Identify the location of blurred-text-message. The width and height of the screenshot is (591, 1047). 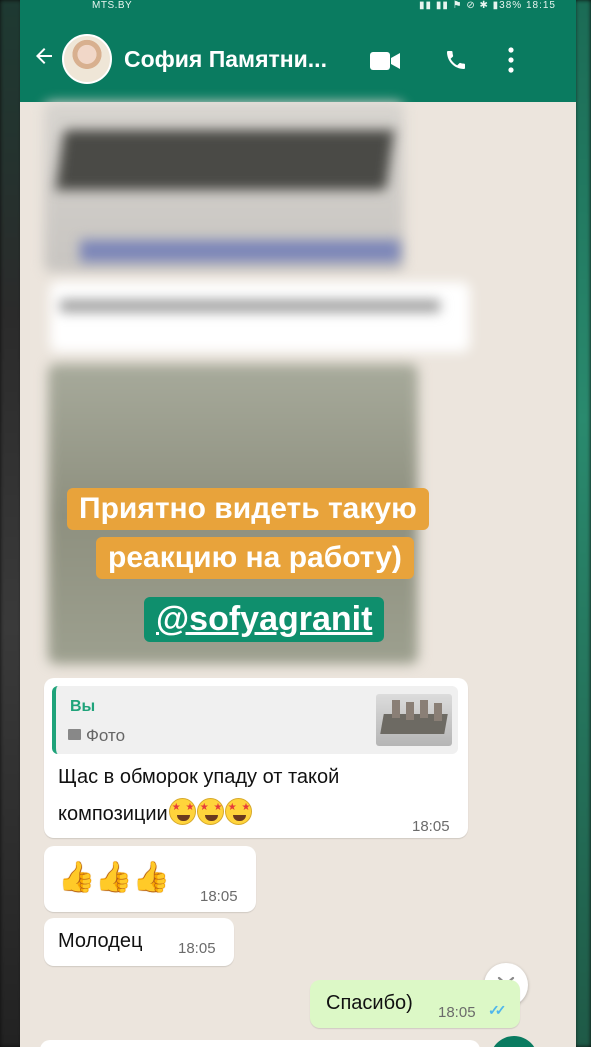
(260, 317).